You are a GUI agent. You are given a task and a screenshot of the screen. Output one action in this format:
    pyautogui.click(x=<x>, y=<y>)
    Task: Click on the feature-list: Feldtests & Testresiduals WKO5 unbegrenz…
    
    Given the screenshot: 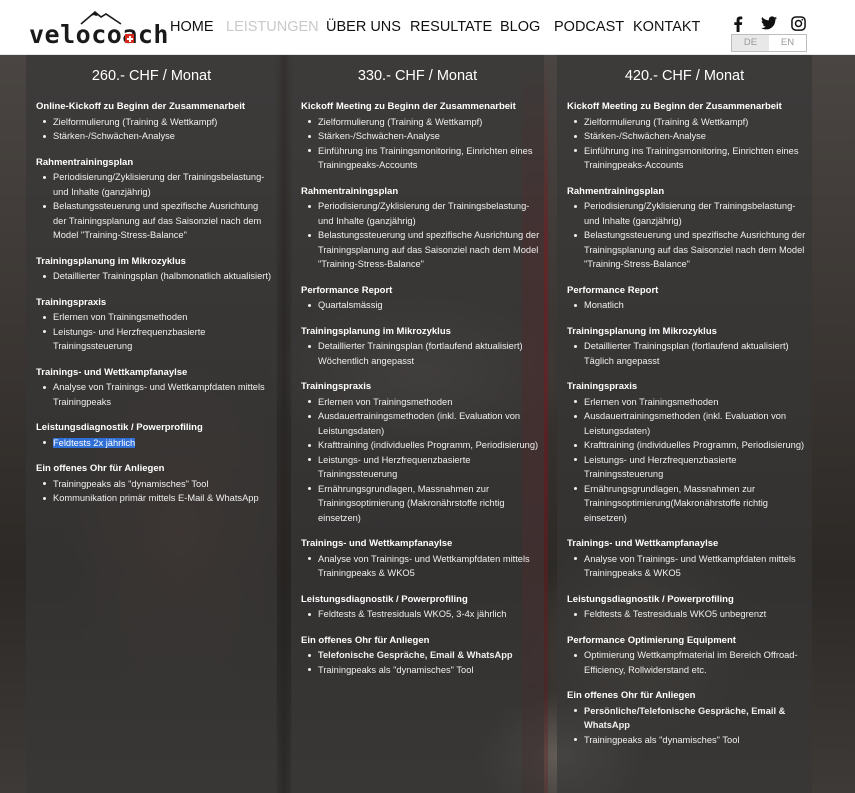 What is the action you would take?
    pyautogui.click(x=687, y=614)
    